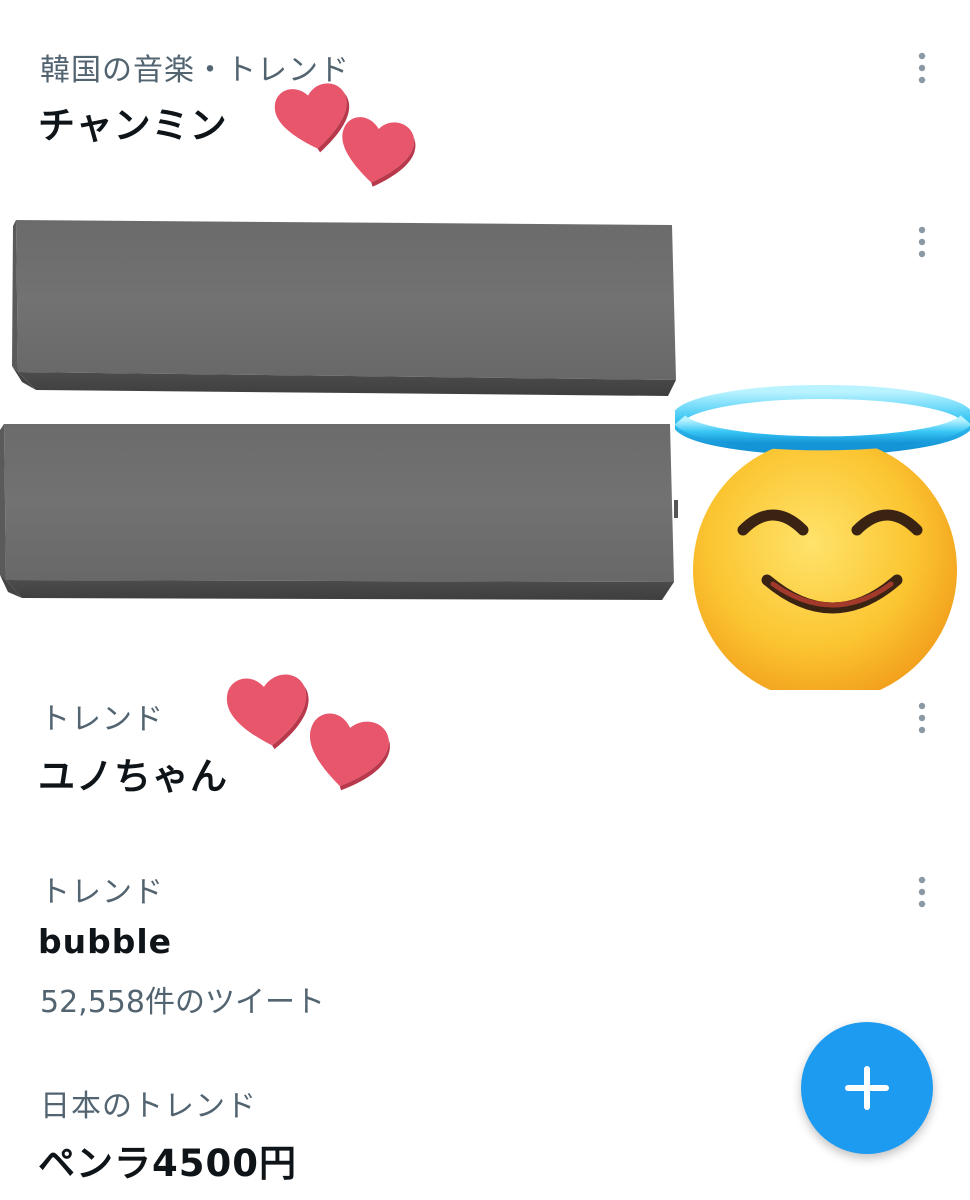 This screenshot has width=970, height=1200. What do you see at coordinates (822, 537) in the screenshot?
I see `smiling-face-with-halo-icon` at bounding box center [822, 537].